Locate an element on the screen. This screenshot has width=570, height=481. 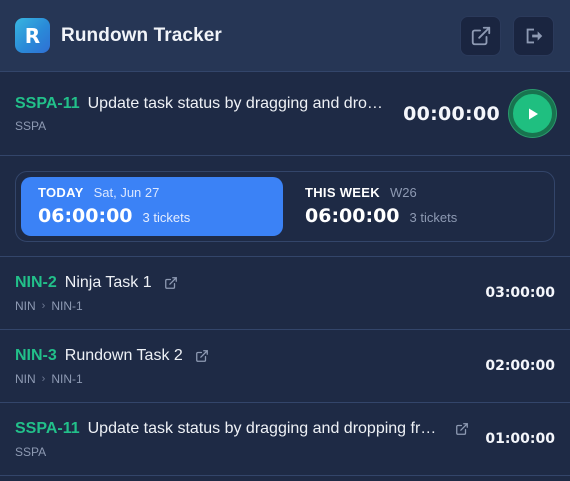
list-item-info: NIN-3 Rundown Task 2 NIN › NIN-1 is located at coordinates (242, 366).